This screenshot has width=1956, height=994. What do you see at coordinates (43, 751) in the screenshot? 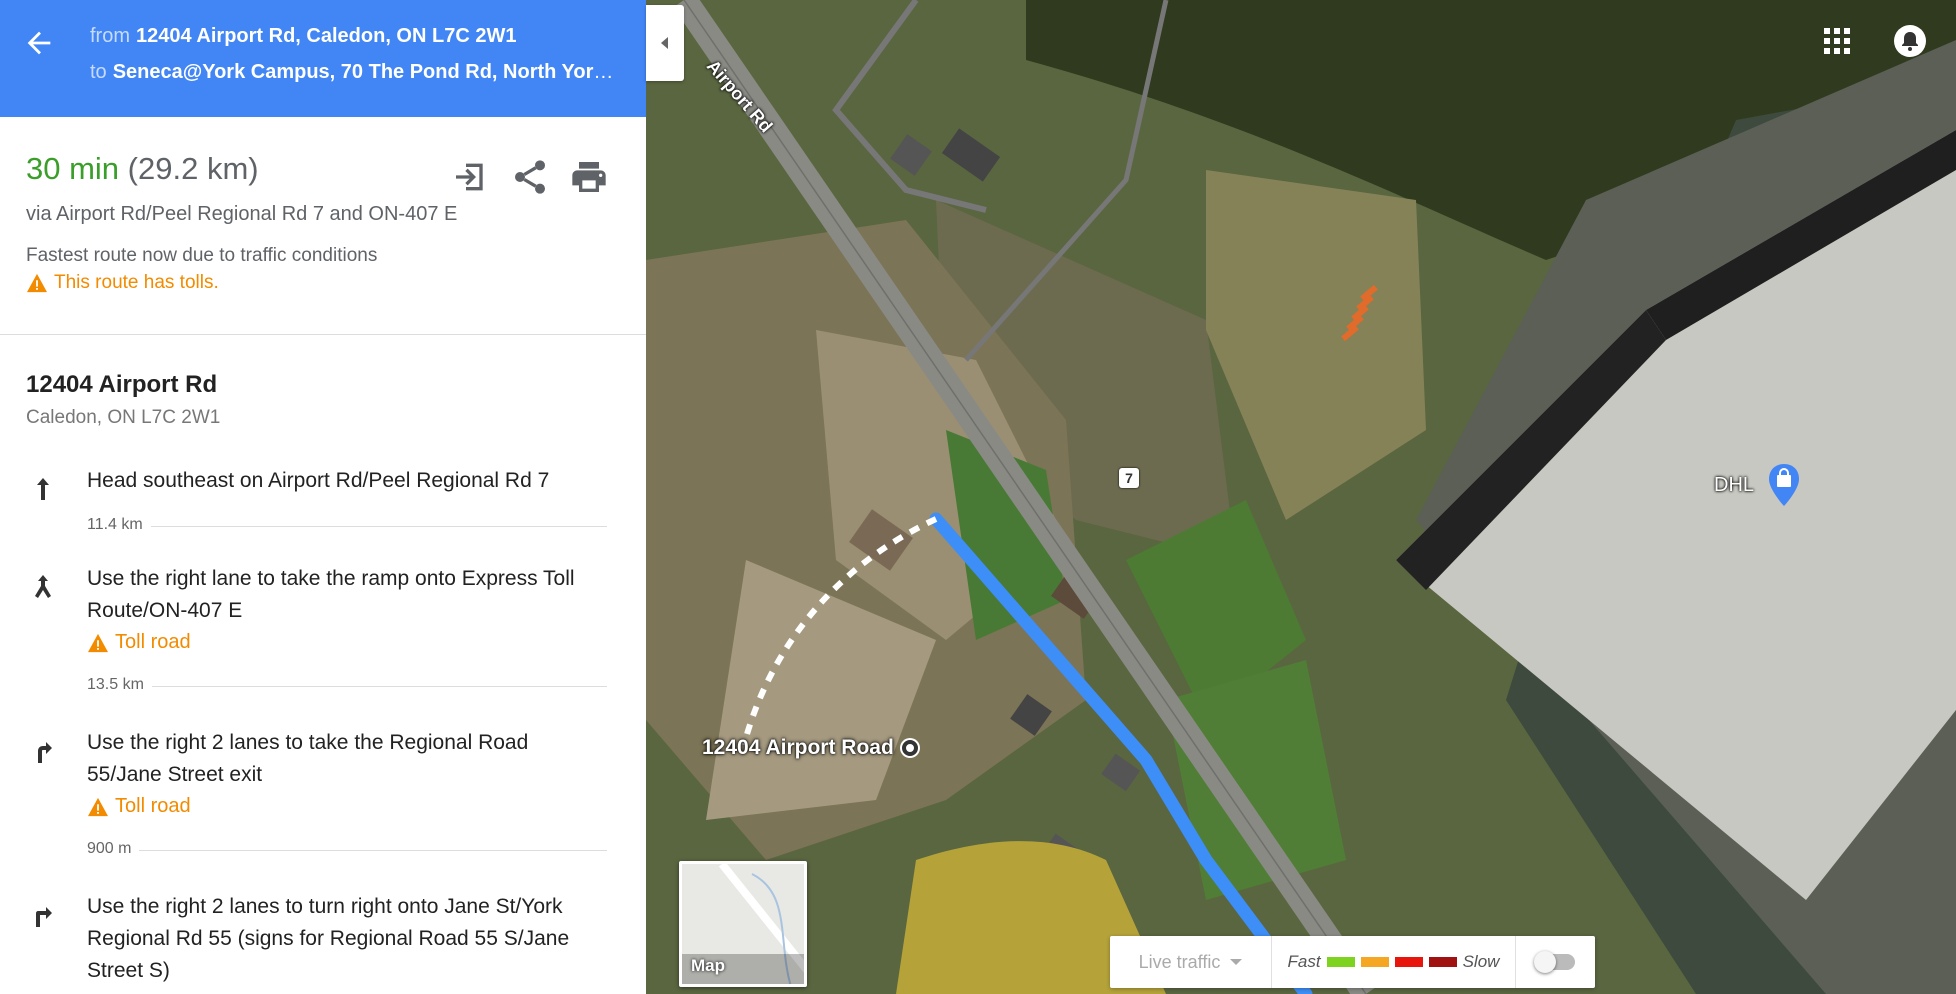
I see `slight-right-icon` at bounding box center [43, 751].